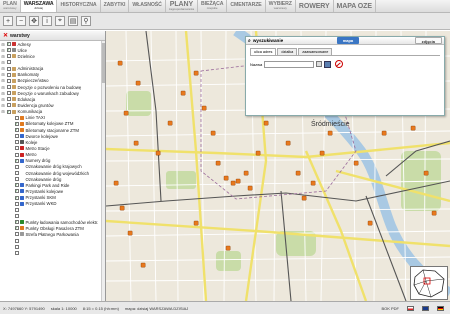  What do you see at coordinates (339, 64) in the screenshot?
I see `clear-search-icon` at bounding box center [339, 64].